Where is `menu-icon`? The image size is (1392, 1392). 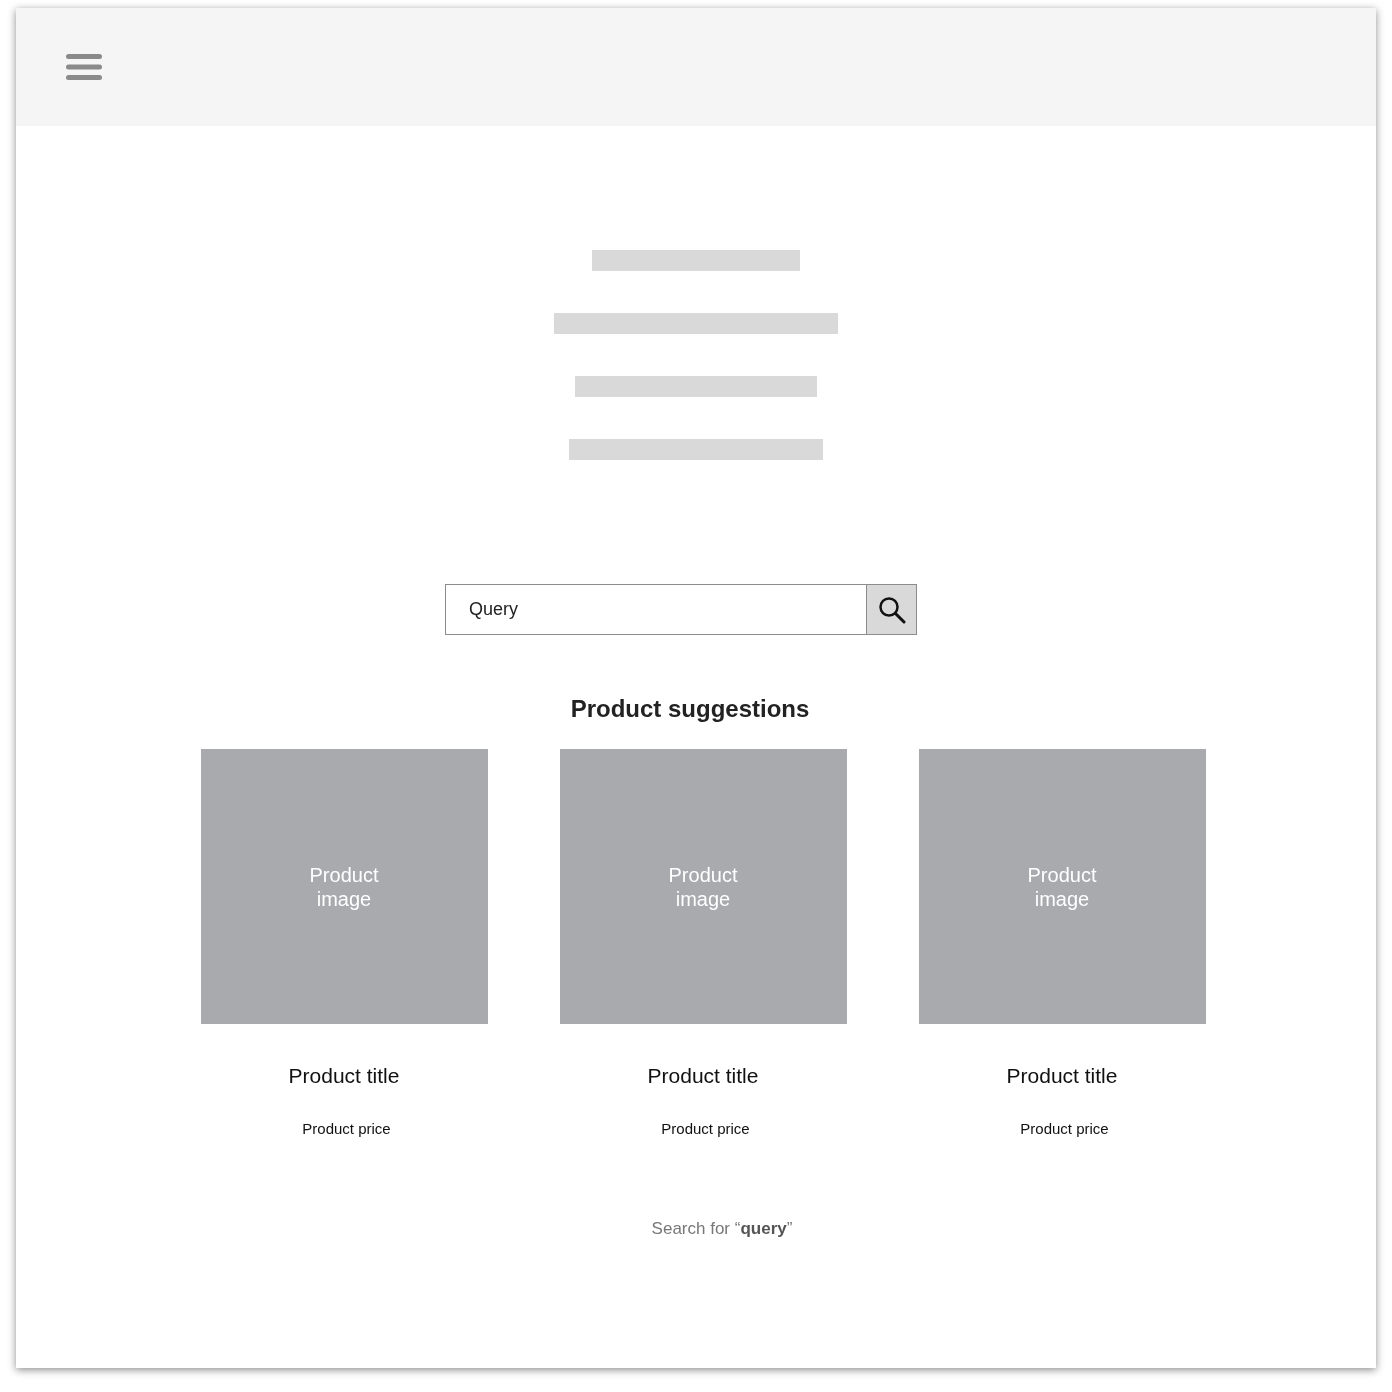
menu-icon is located at coordinates (84, 67).